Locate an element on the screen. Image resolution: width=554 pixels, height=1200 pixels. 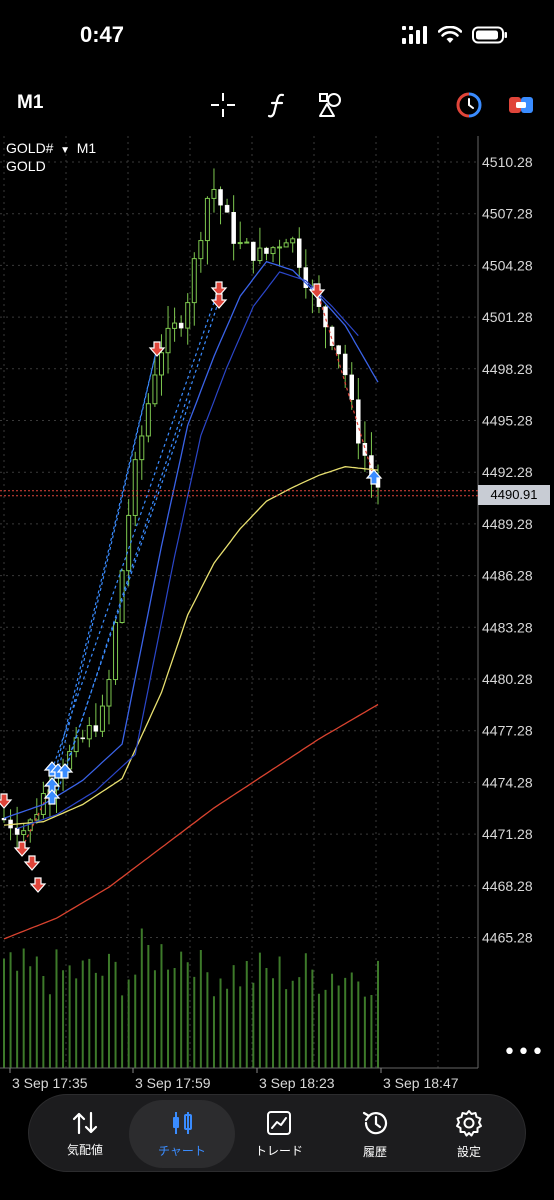
tab-chart: チャート is located at coordinates (182, 1134).